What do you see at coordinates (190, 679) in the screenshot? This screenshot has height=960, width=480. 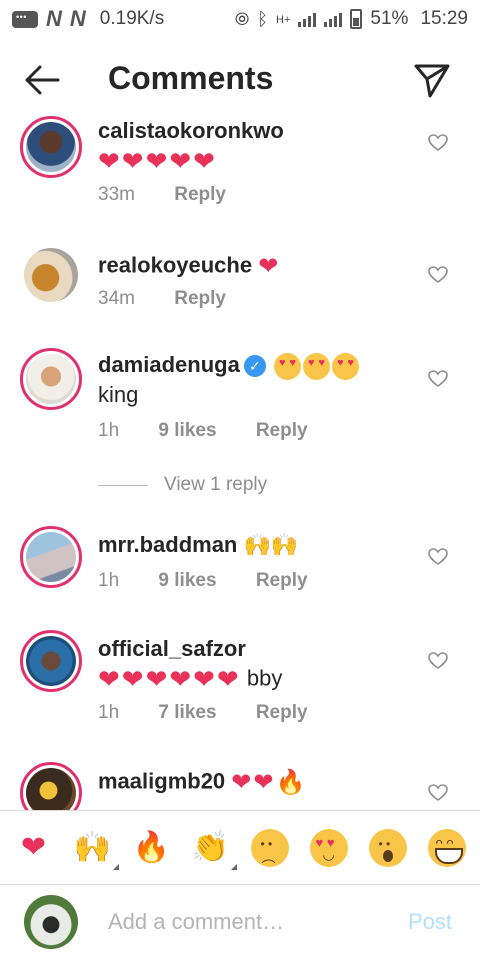 I see `comment-text: ❤❤❤❤❤❤ bby` at bounding box center [190, 679].